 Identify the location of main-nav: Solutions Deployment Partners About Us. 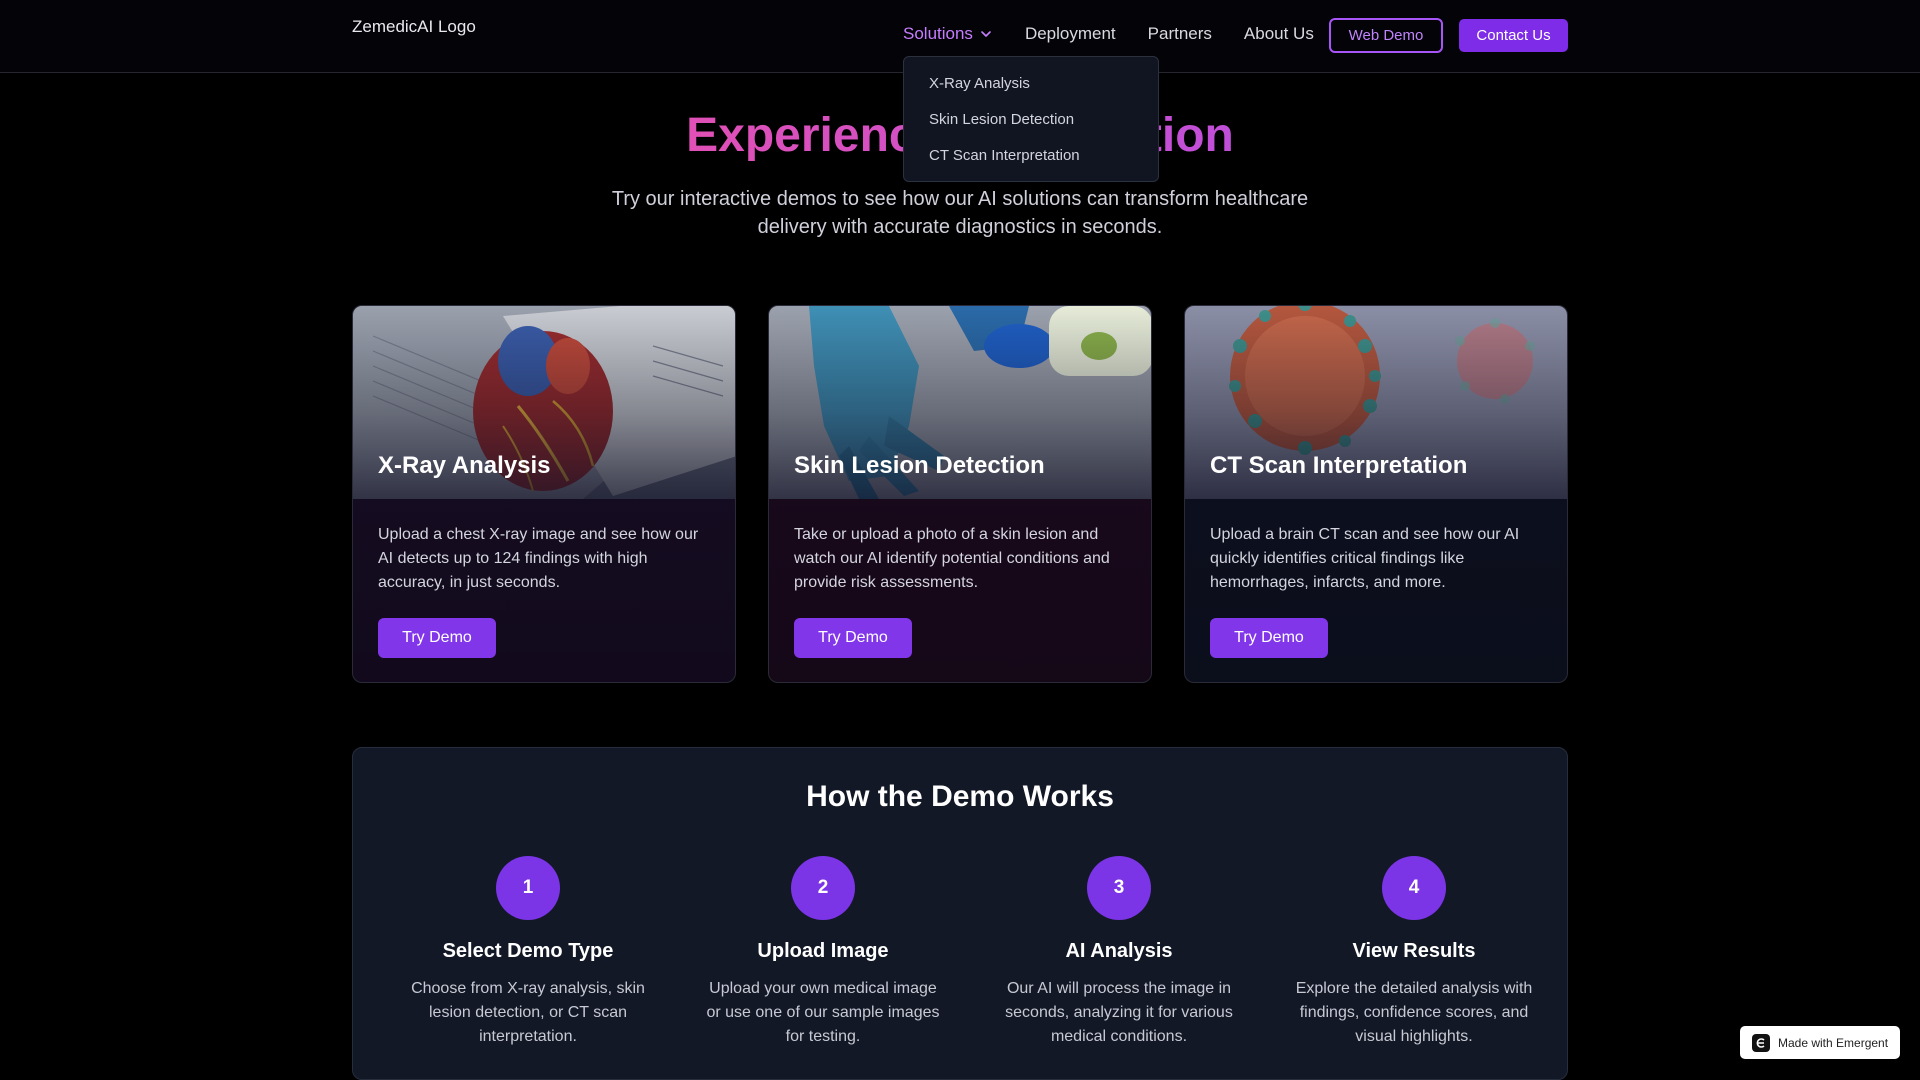
(1124, 34).